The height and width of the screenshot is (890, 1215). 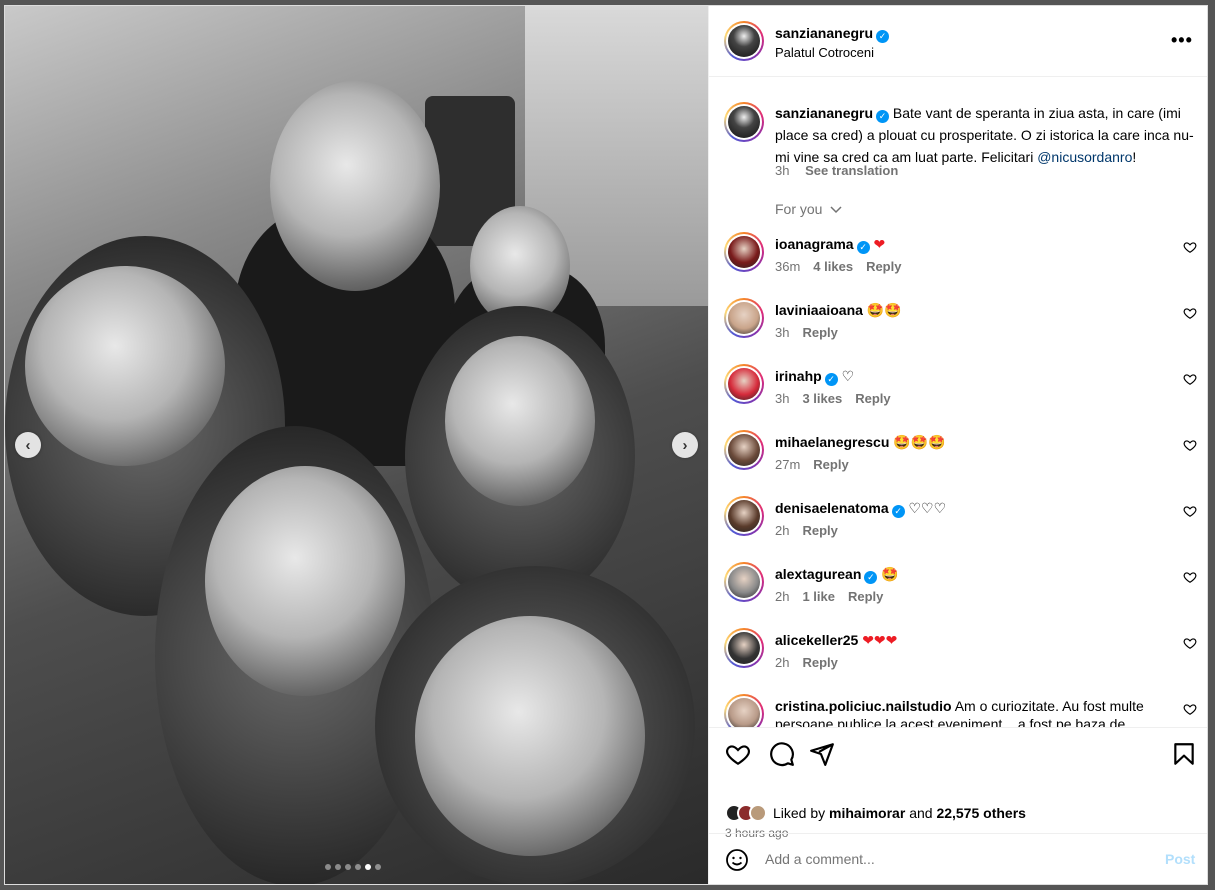 What do you see at coordinates (833, 266) in the screenshot?
I see `comment-likes: 4 likes` at bounding box center [833, 266].